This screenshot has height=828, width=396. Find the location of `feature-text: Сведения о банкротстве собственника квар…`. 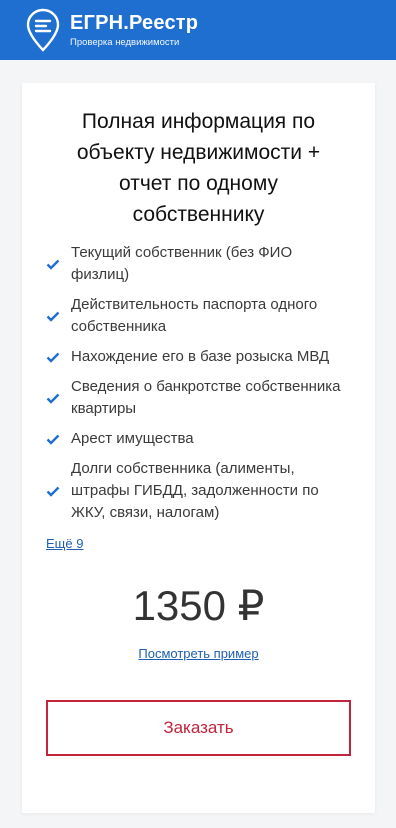

feature-text: Сведения о банкротстве собственника квар… is located at coordinates (206, 397).